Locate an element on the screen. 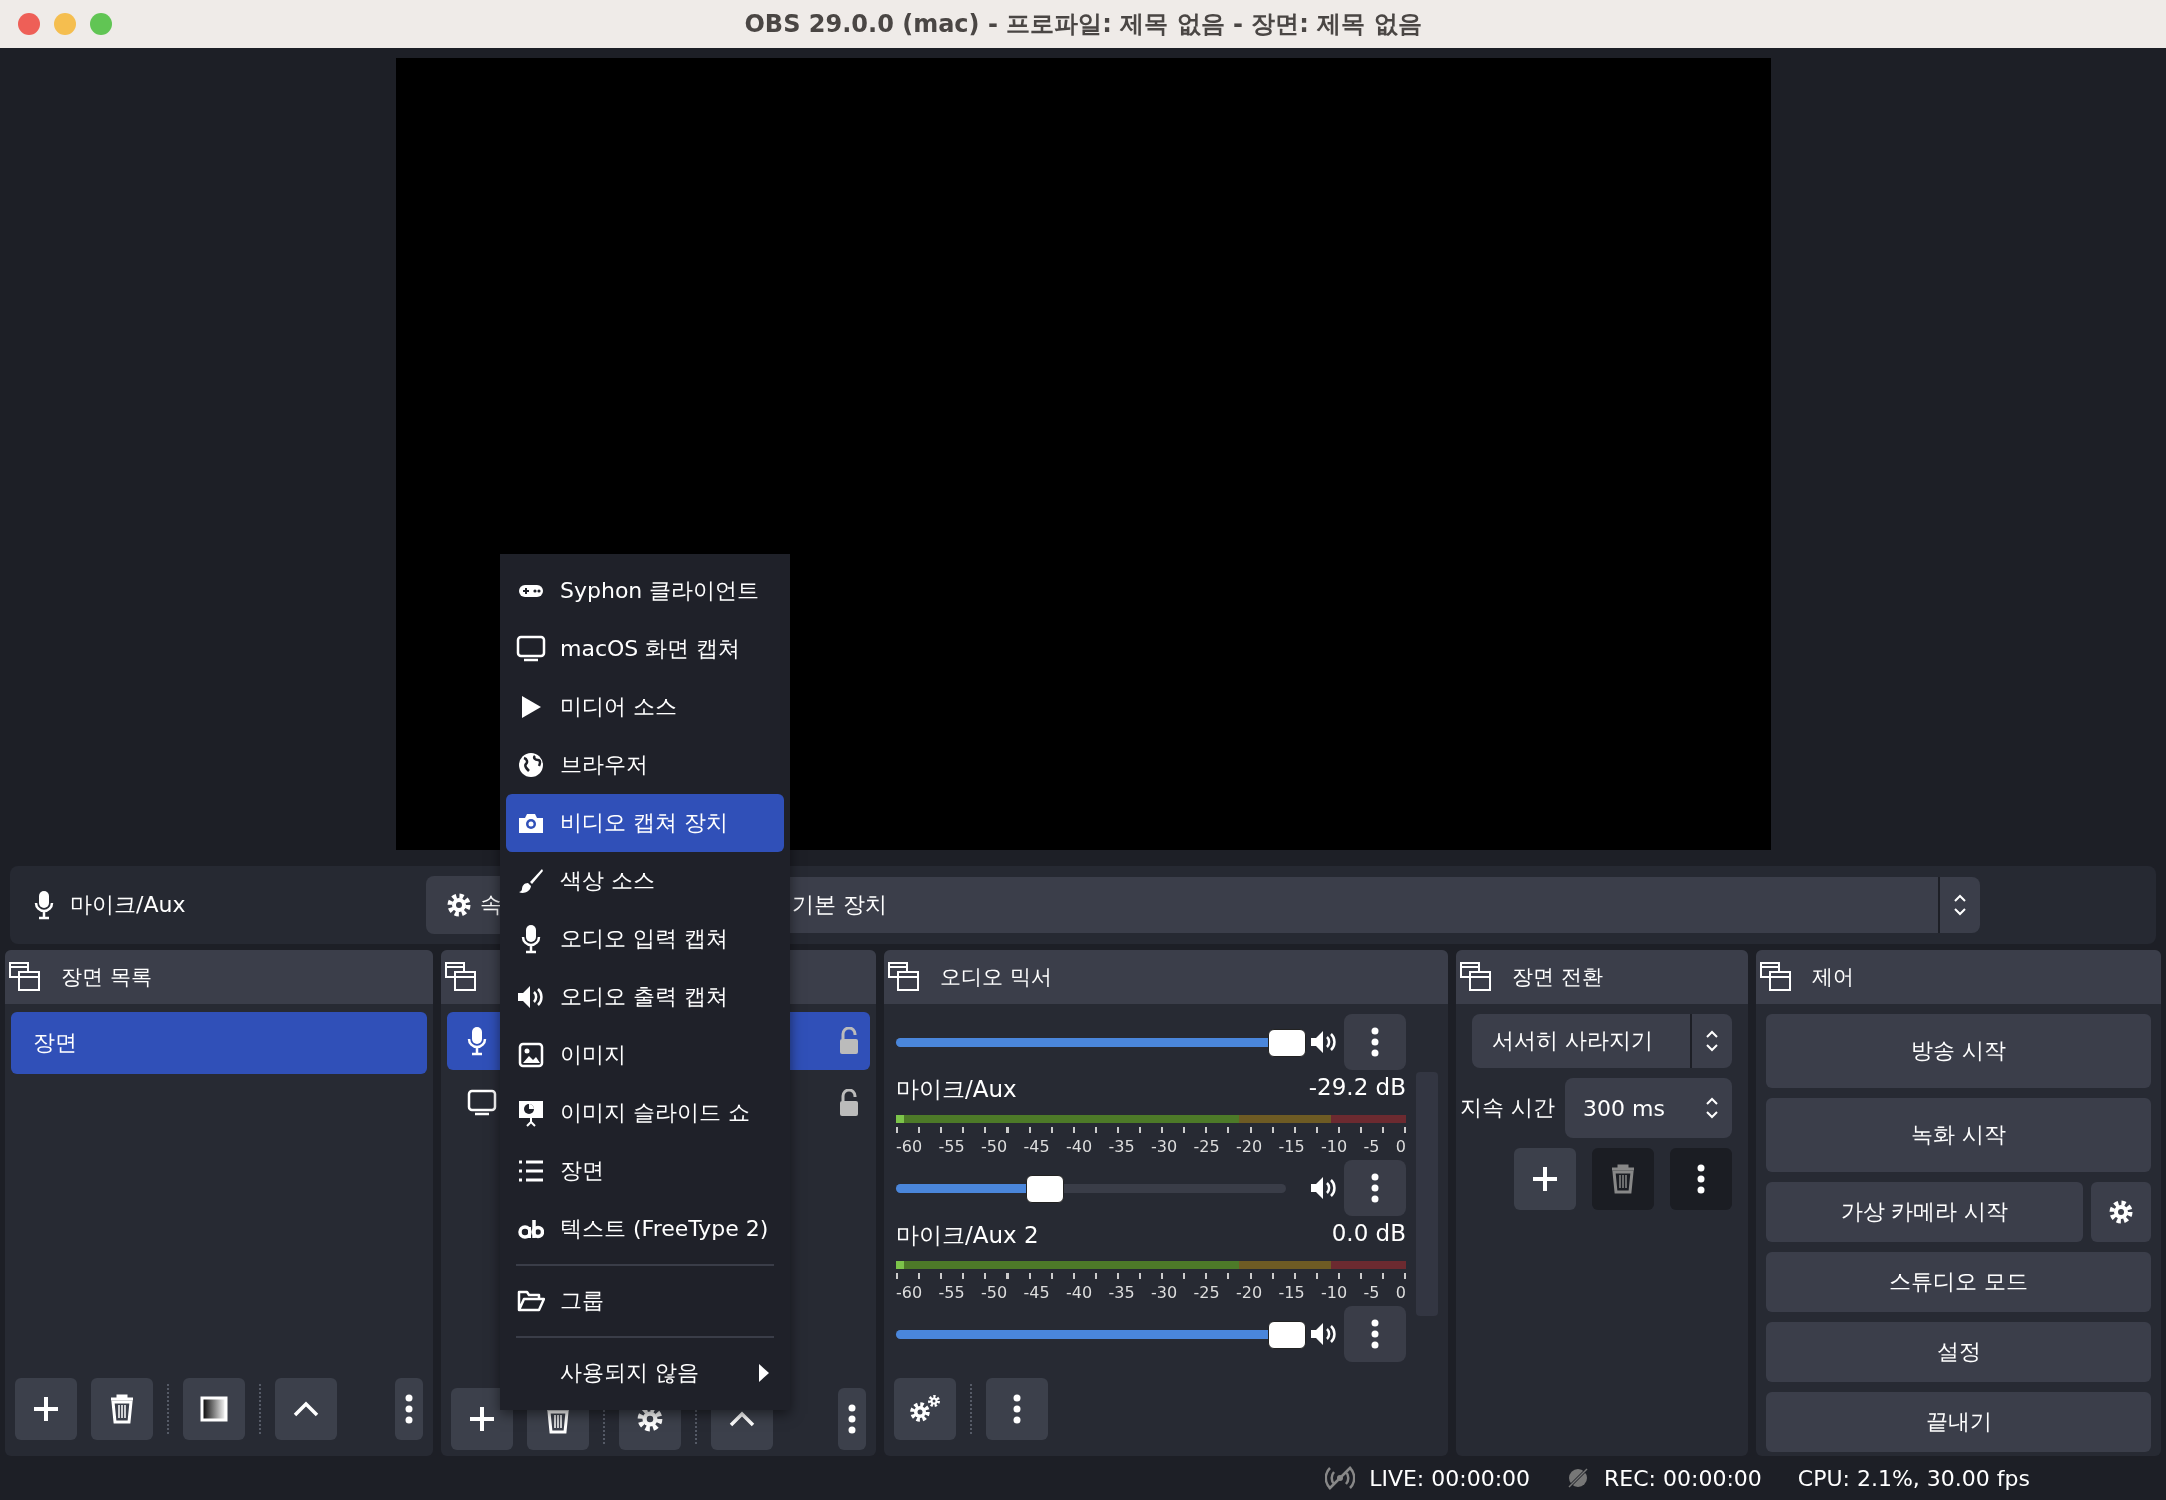  window-title: OBS 29.0.0 (mac) - 프로파일: 제목 없음 - 장면: 제목 없음 is located at coordinates (1083, 24).